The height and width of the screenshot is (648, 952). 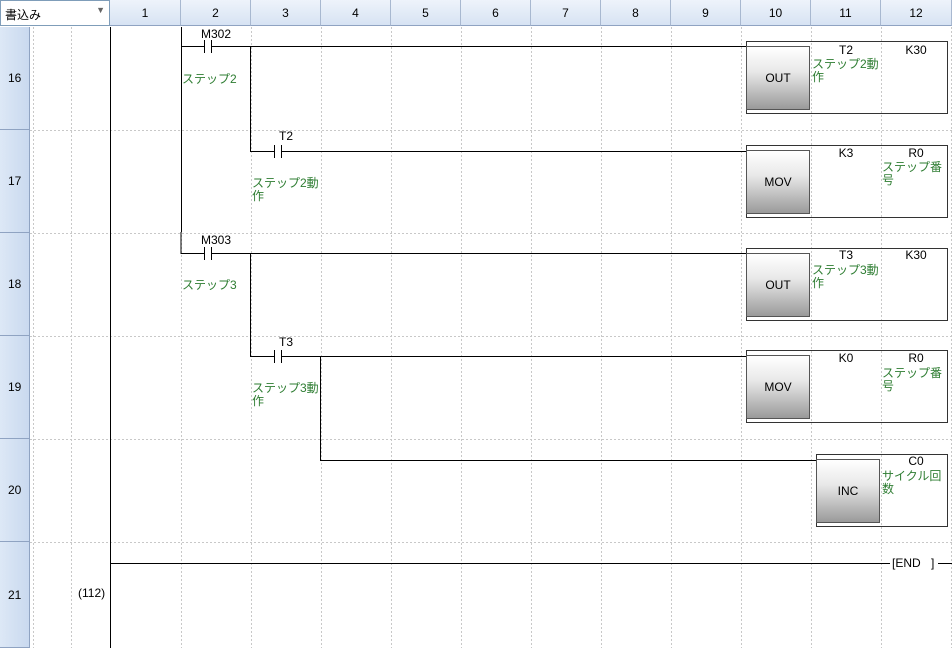 What do you see at coordinates (778, 182) in the screenshot?
I see `instruction-mov-r17: MOV` at bounding box center [778, 182].